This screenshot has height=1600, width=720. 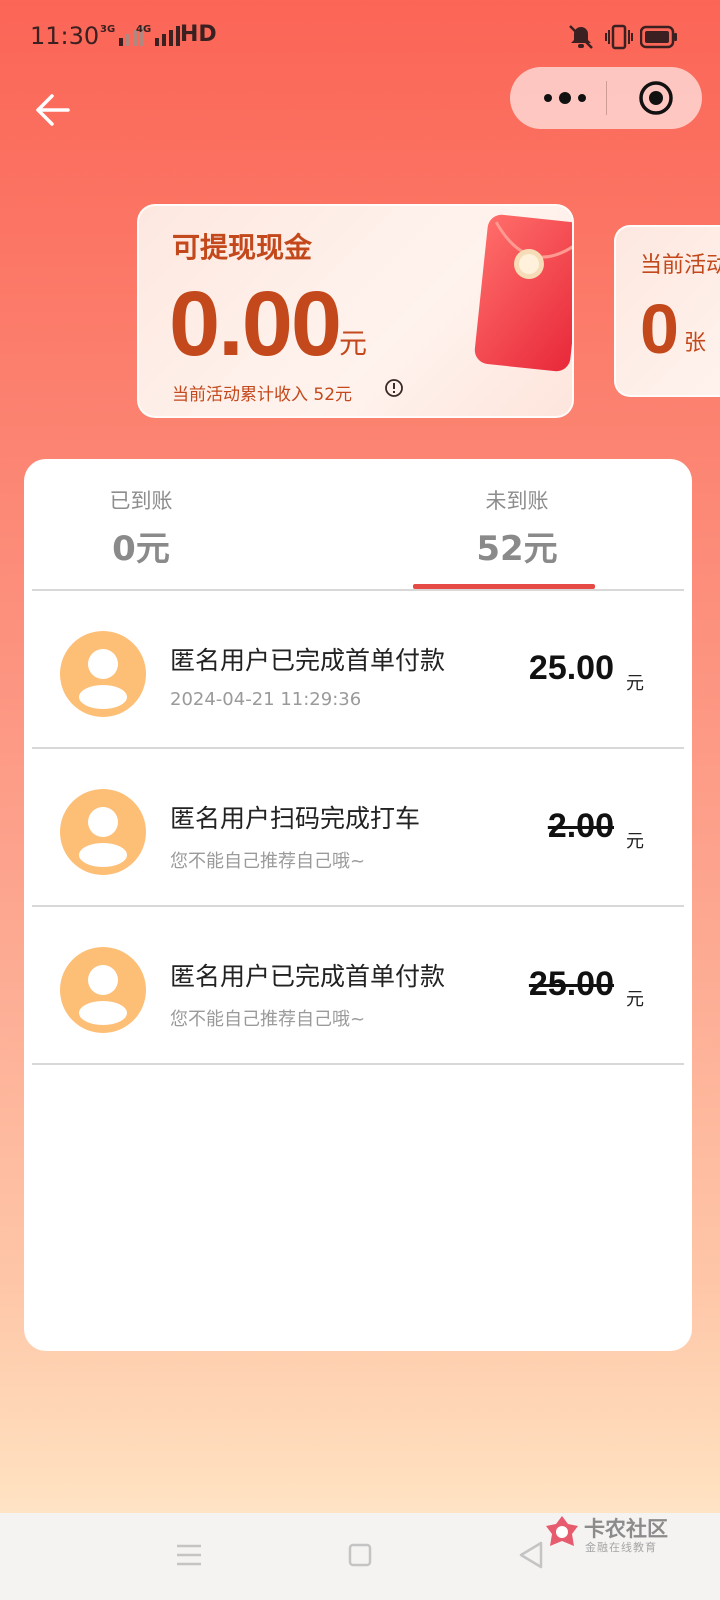 What do you see at coordinates (581, 37) in the screenshot?
I see `mute-icon` at bounding box center [581, 37].